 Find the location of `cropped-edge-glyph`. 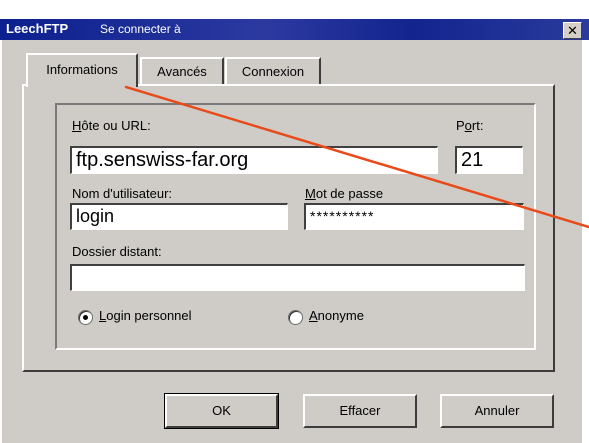

cropped-edge-glyph is located at coordinates (583, 9).